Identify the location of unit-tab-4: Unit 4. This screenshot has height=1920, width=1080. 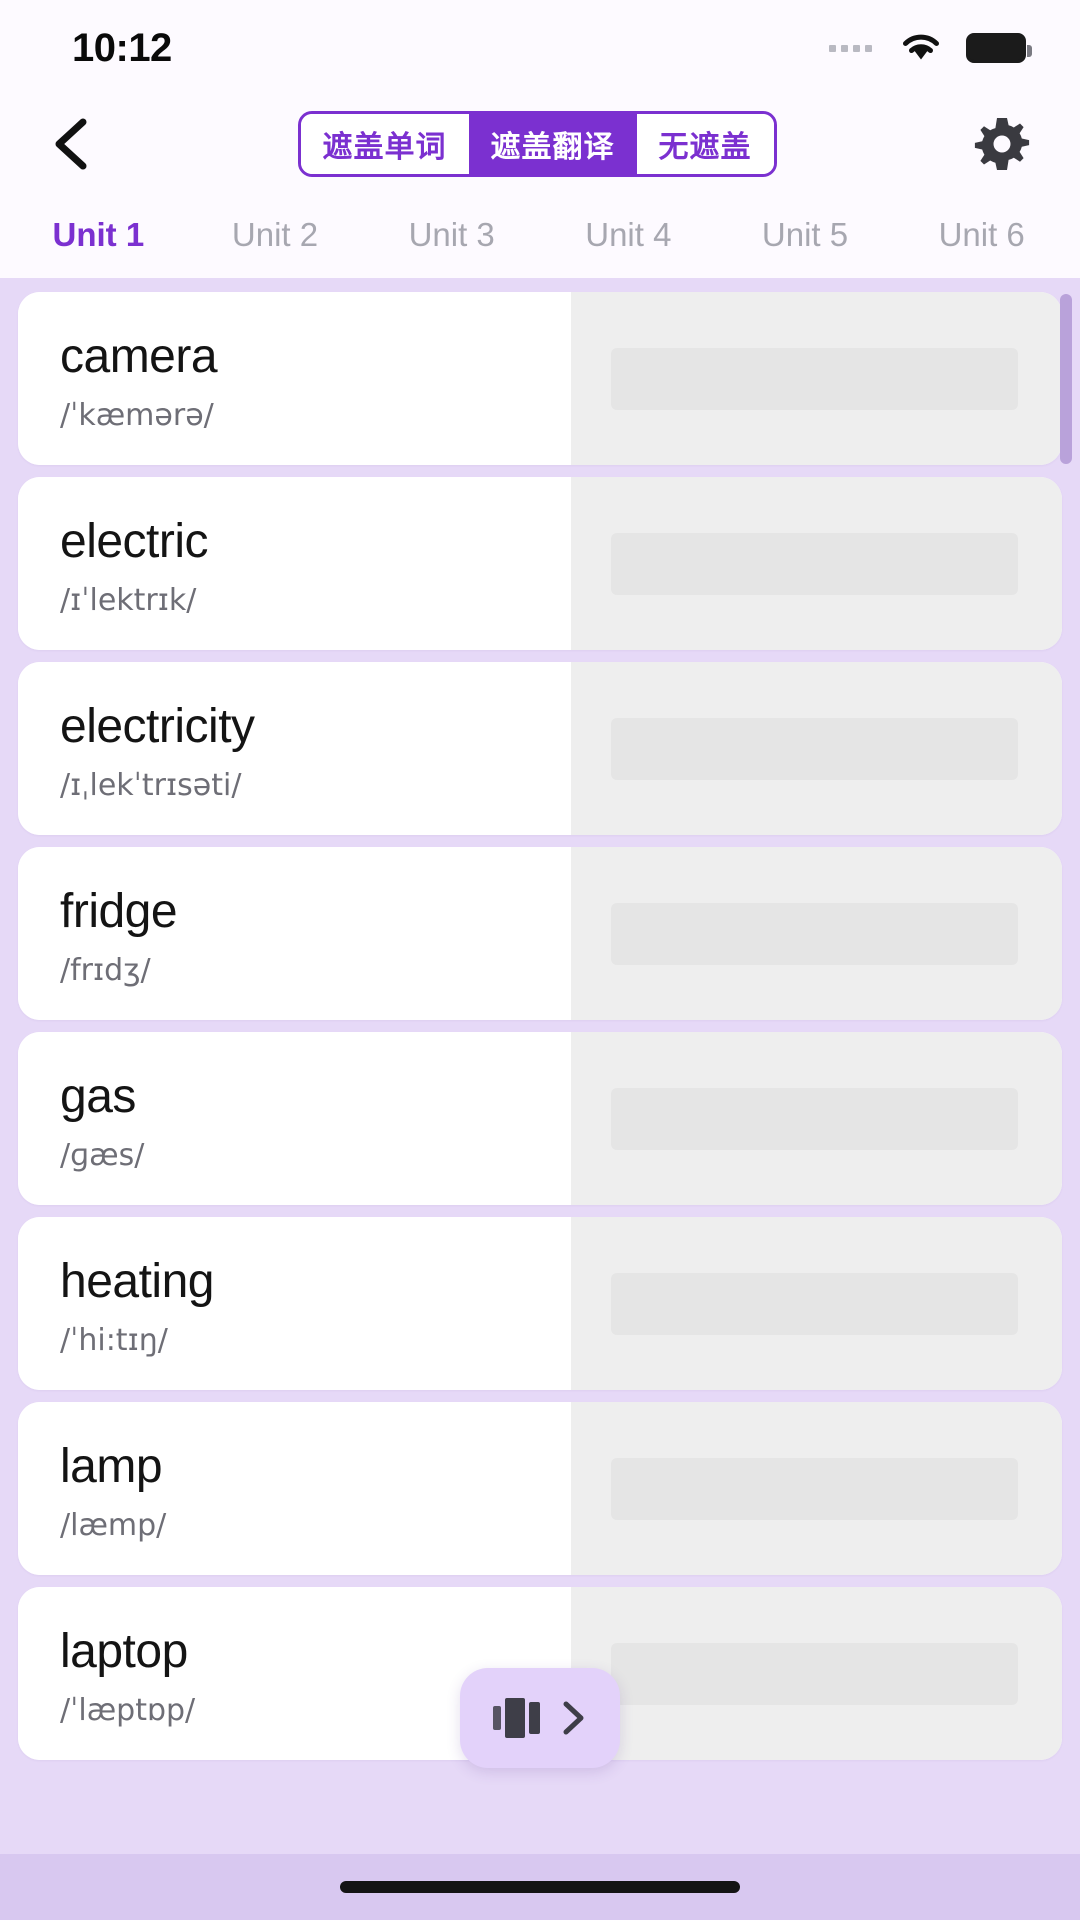
(628, 235).